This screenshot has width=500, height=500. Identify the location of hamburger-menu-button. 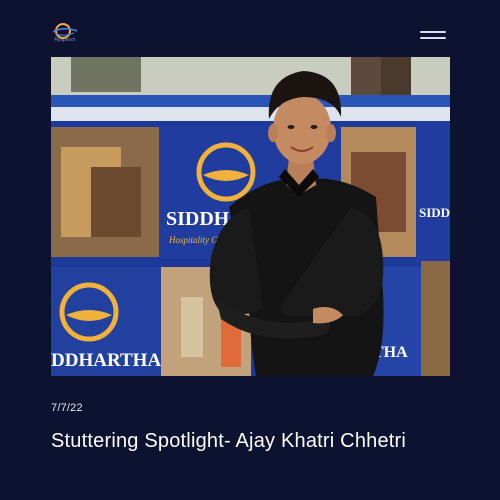
(433, 35).